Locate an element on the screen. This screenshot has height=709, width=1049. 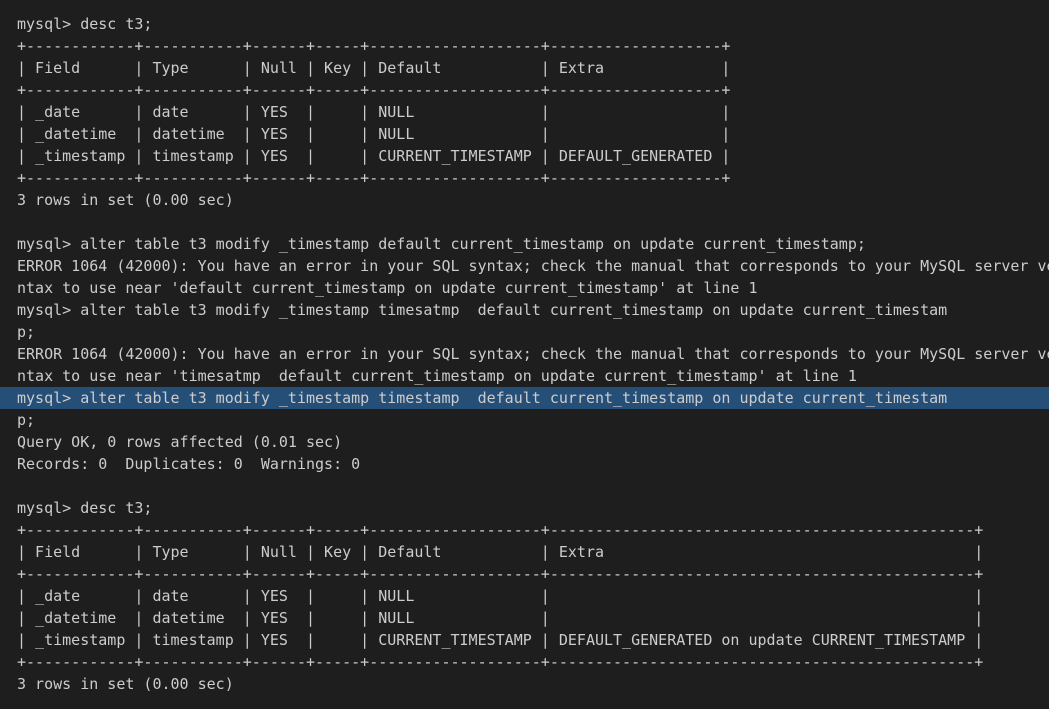
records-message: Records: 0 Duplicates: 0 Warnings: 0 is located at coordinates (189, 464).